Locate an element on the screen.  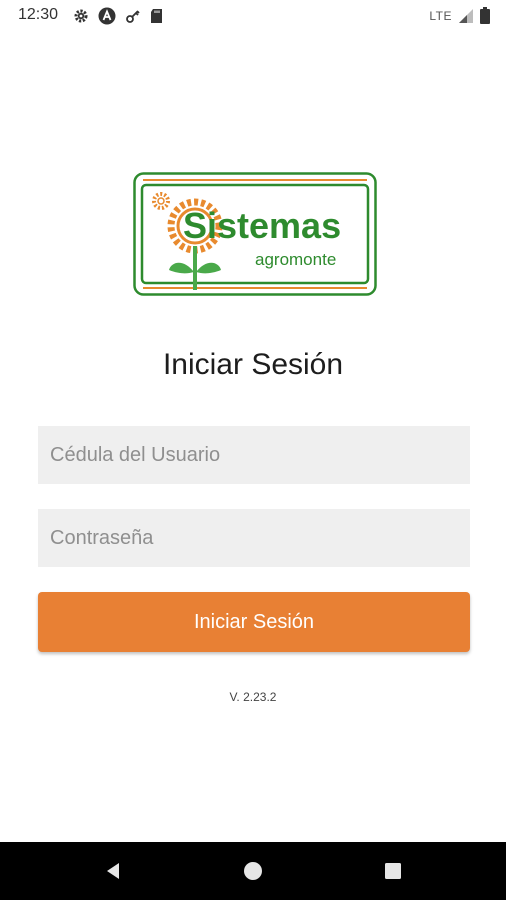
back-button is located at coordinates (113, 871).